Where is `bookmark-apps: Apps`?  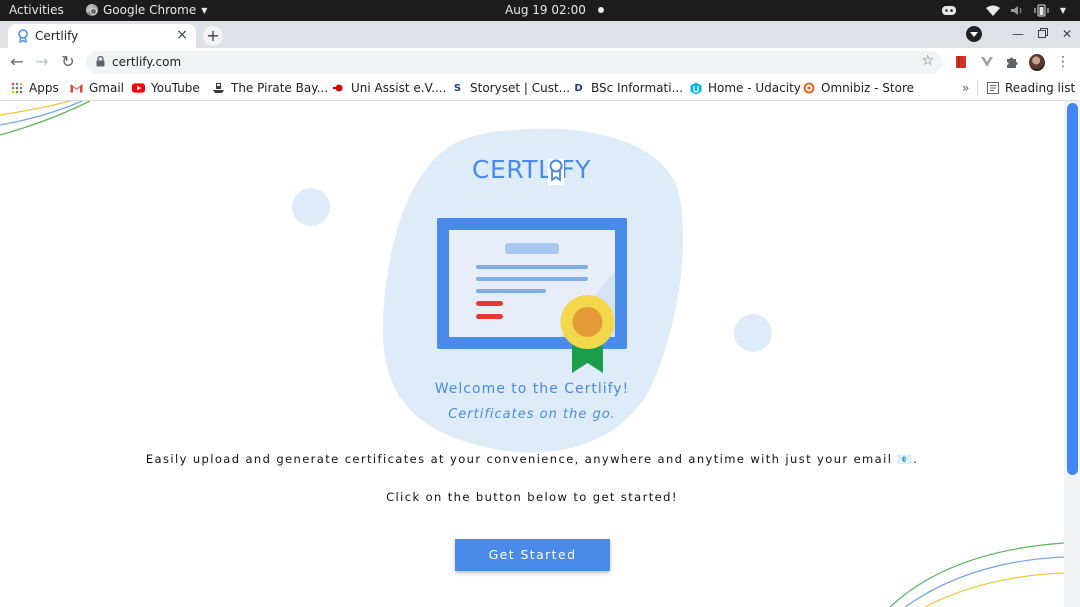 bookmark-apps: Apps is located at coordinates (34, 88).